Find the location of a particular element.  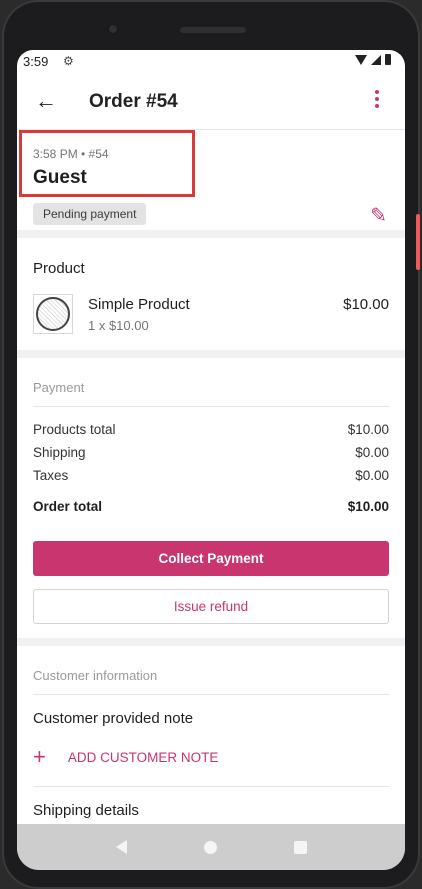

order-date-line: 3:58 PM • #54 is located at coordinates (71, 154).